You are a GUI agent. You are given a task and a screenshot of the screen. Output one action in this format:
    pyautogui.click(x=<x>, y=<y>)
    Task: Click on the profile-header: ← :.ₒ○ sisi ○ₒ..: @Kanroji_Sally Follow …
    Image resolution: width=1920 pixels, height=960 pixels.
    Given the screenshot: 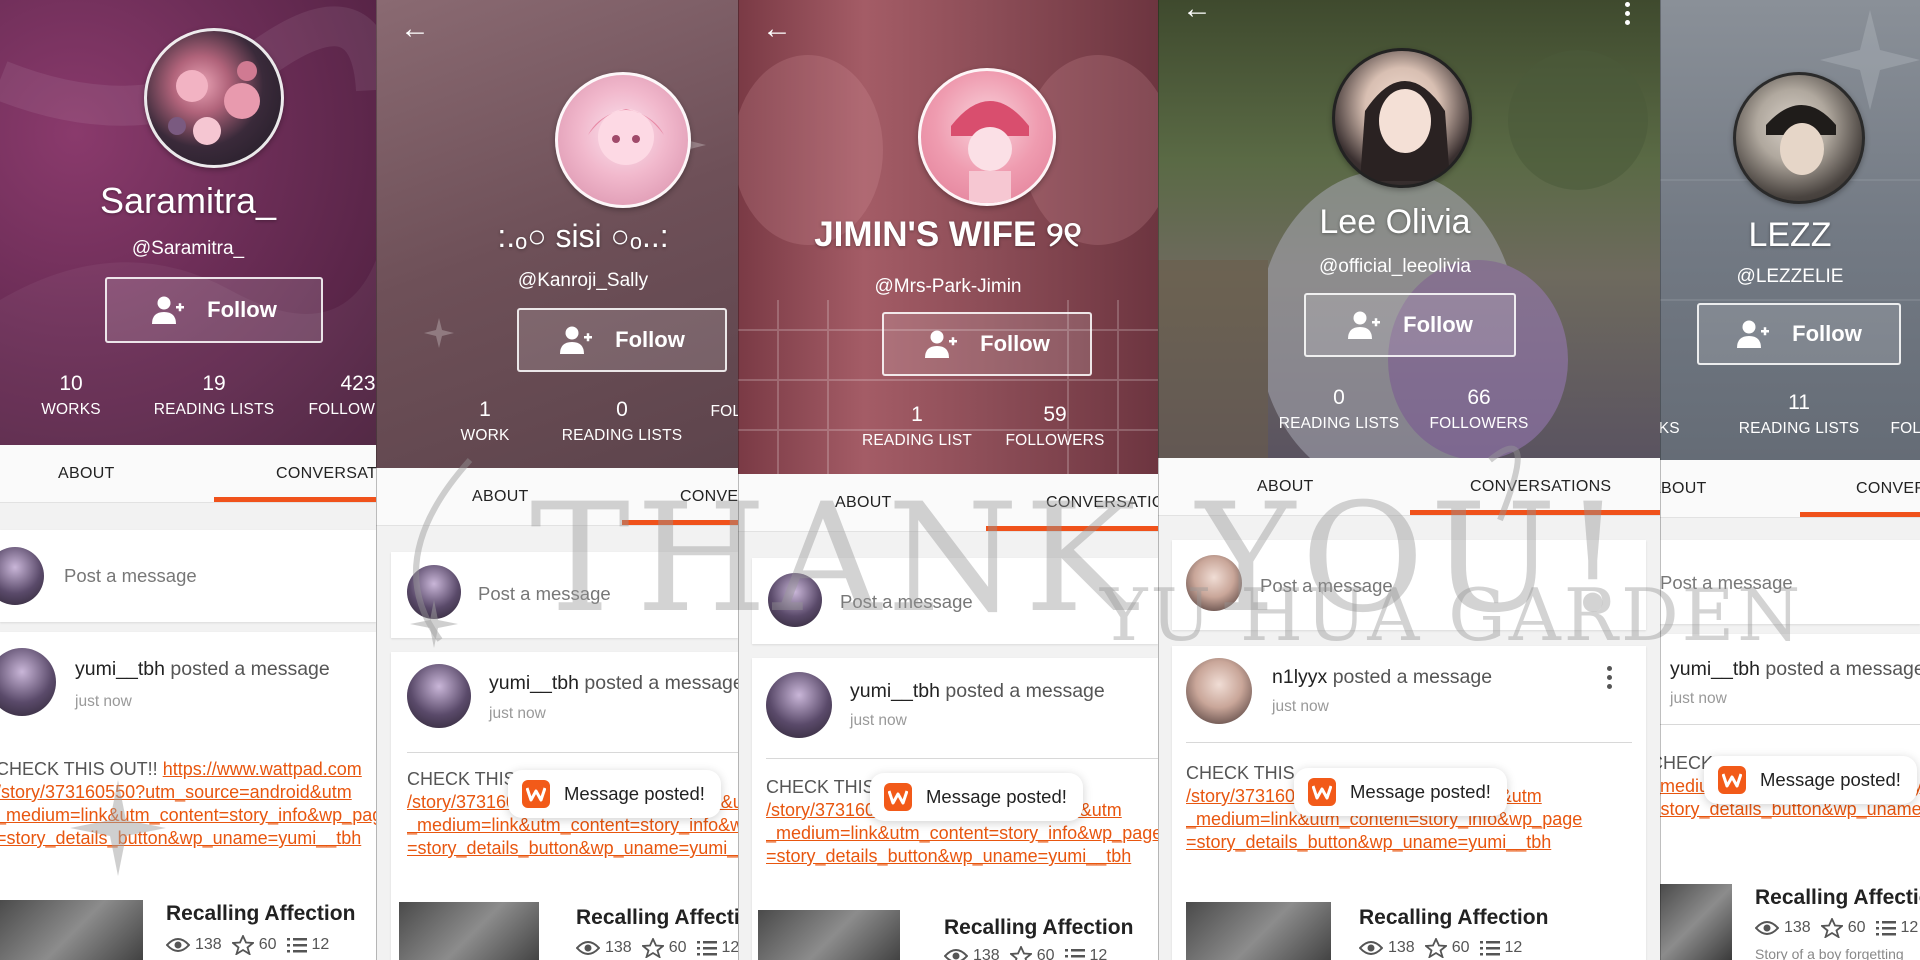 What is the action you would take?
    pyautogui.click(x=557, y=234)
    